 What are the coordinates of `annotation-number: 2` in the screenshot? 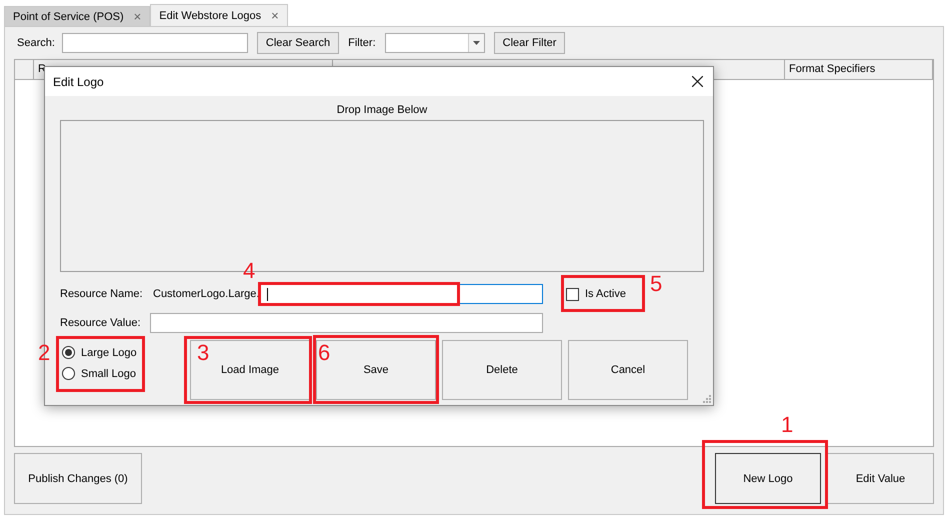 It's located at (44, 353).